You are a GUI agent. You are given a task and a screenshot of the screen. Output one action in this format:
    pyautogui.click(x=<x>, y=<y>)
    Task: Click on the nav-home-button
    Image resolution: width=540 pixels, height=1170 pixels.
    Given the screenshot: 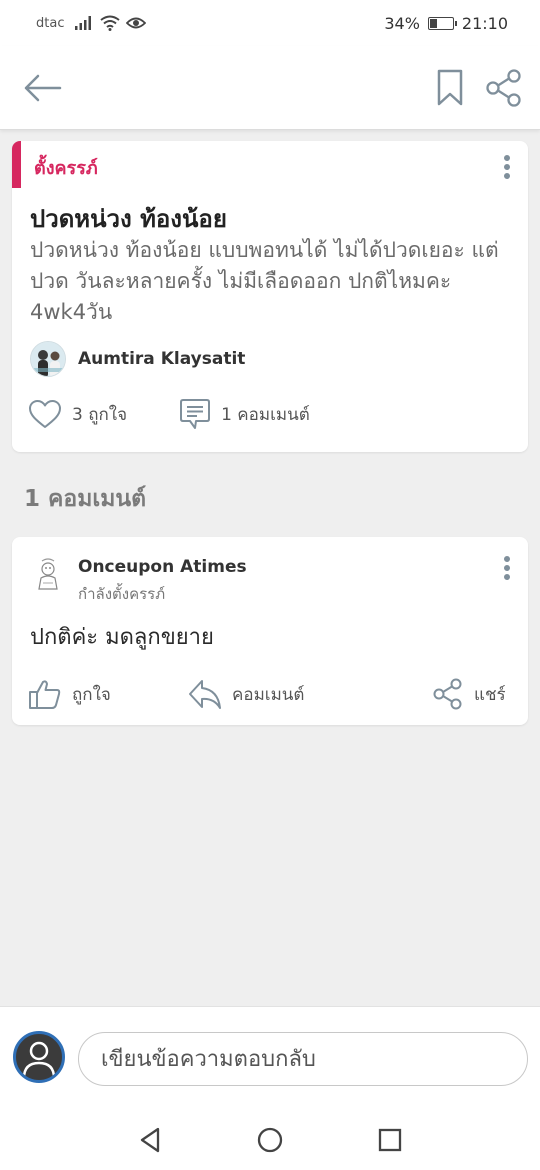 What is the action you would take?
    pyautogui.click(x=270, y=1140)
    